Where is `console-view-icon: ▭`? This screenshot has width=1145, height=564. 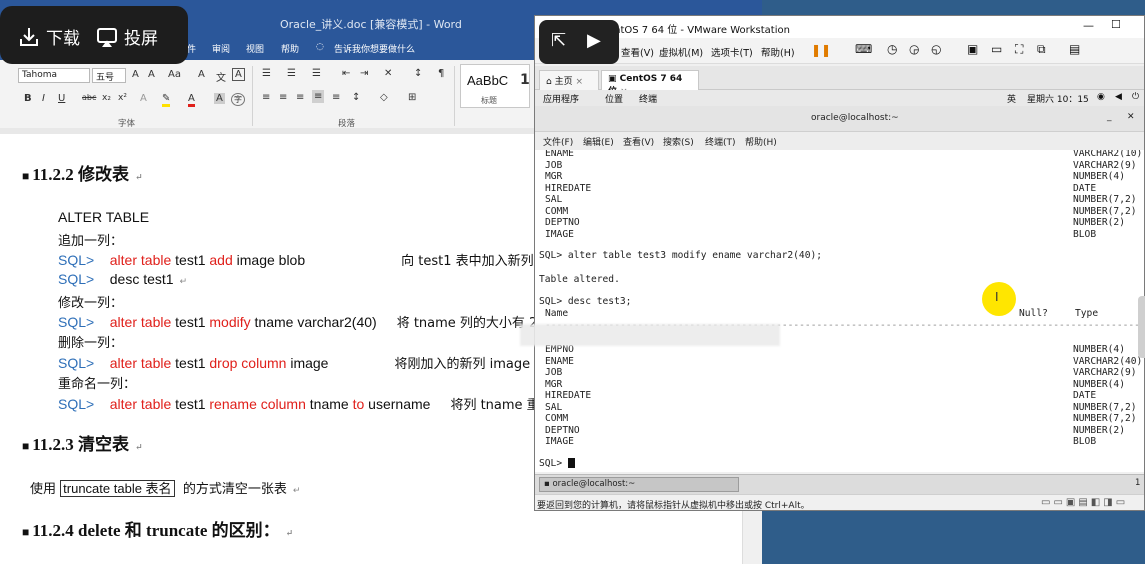 console-view-icon: ▭ is located at coordinates (996, 49).